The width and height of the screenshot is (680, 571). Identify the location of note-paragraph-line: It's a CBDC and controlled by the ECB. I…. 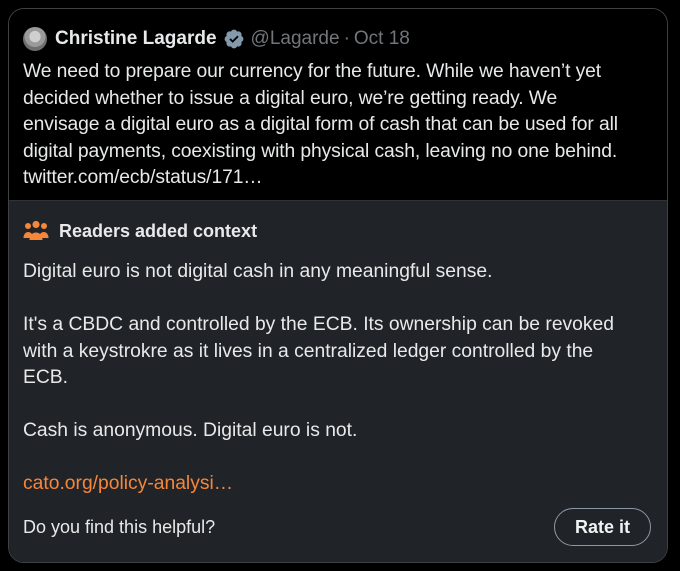
(318, 324).